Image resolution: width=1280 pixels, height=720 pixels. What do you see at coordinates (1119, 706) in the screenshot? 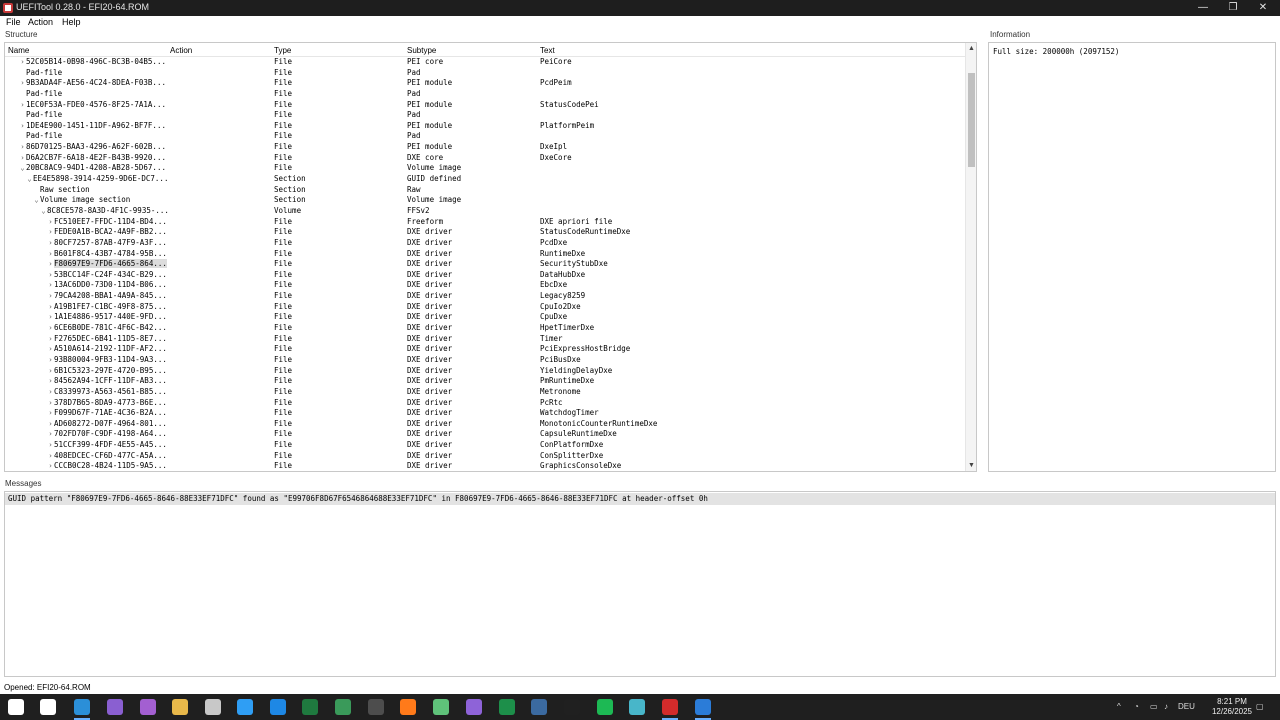
I see `tray-chevron-icon: ^` at bounding box center [1119, 706].